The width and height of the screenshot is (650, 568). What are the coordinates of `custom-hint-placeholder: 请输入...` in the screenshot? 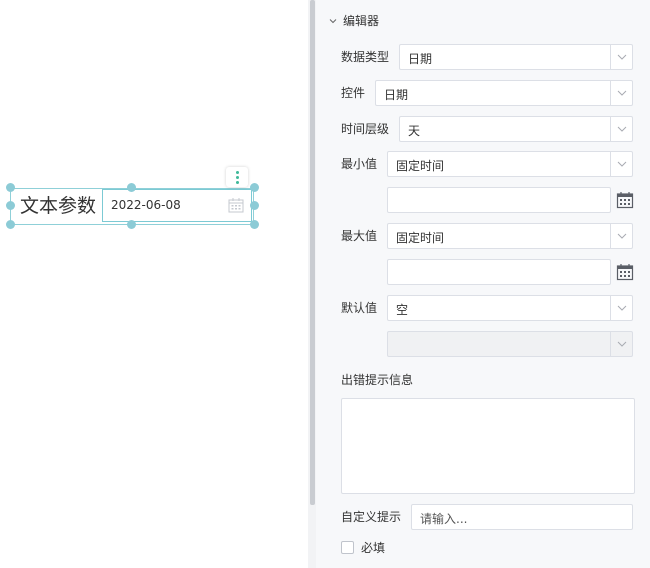 It's located at (444, 519).